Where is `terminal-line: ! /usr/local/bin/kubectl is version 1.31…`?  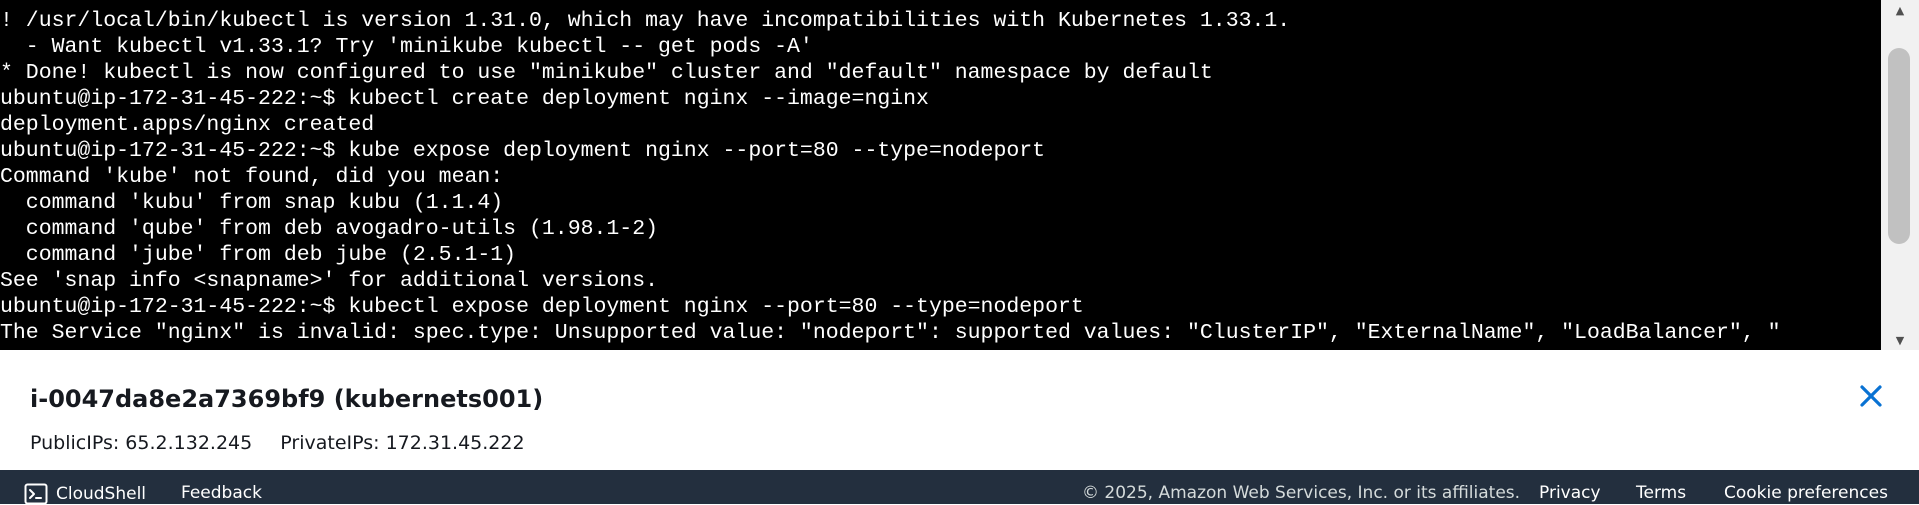 terminal-line: ! /usr/local/bin/kubectl is version 1.31… is located at coordinates (645, 21).